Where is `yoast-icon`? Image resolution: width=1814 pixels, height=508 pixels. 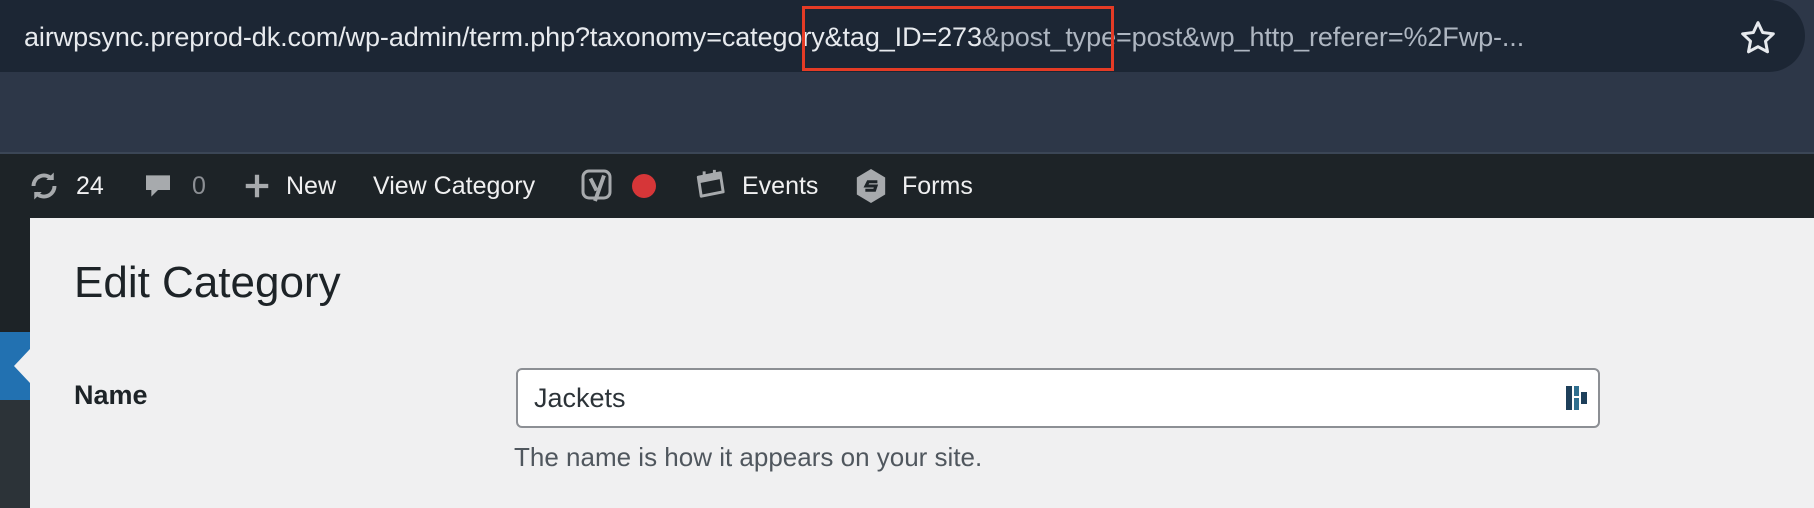 yoast-icon is located at coordinates (596, 185).